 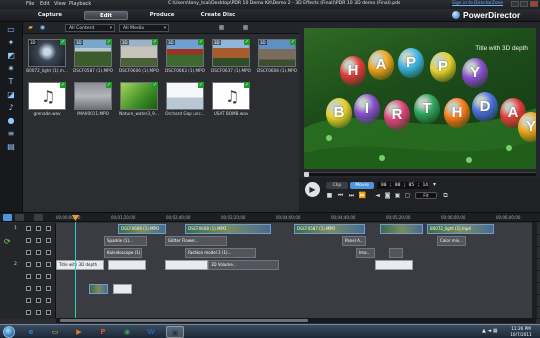 I want to click on snapshot-camera-icon: ◙, so click(x=387, y=196).